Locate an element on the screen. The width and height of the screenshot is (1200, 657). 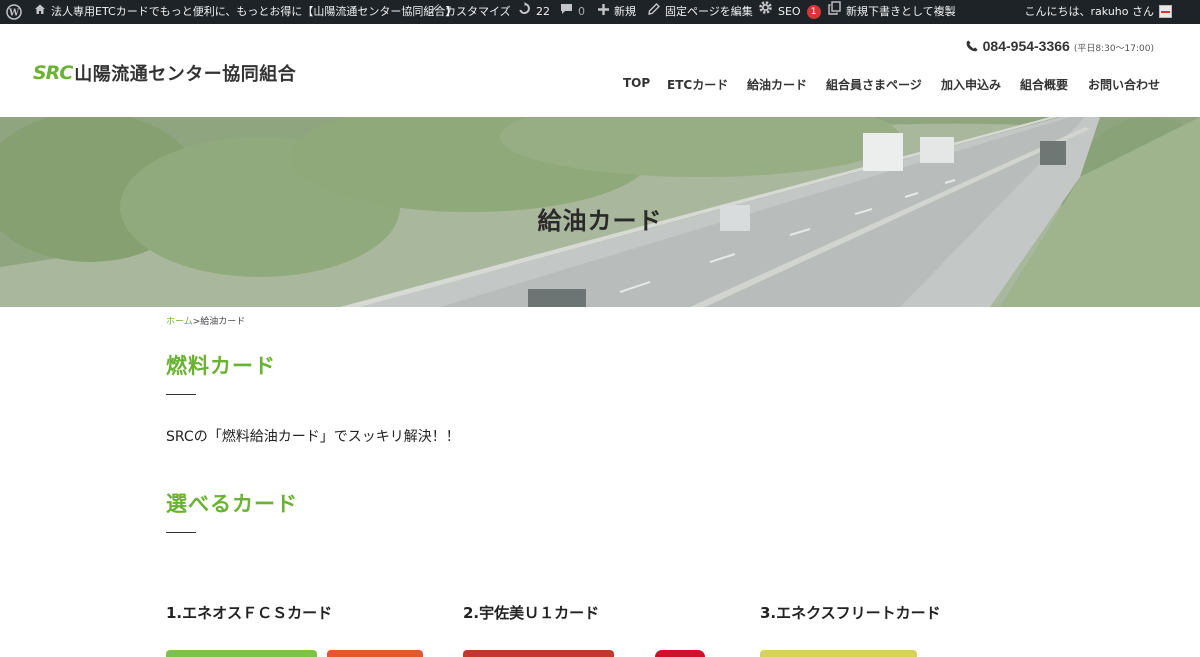
wordpress-logo-icon: W is located at coordinates (14, 12).